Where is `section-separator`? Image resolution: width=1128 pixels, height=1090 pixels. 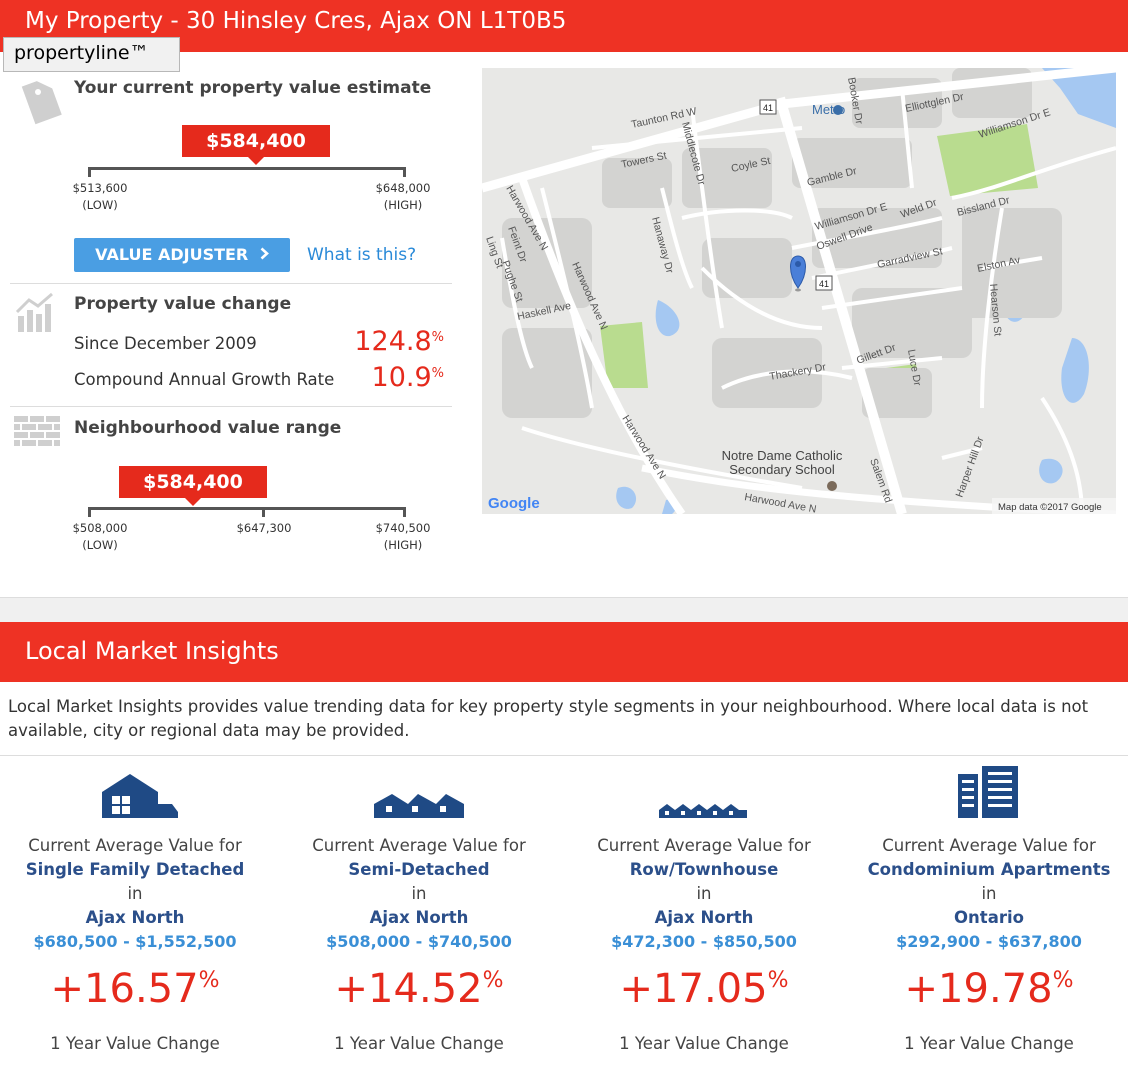 section-separator is located at coordinates (564, 610).